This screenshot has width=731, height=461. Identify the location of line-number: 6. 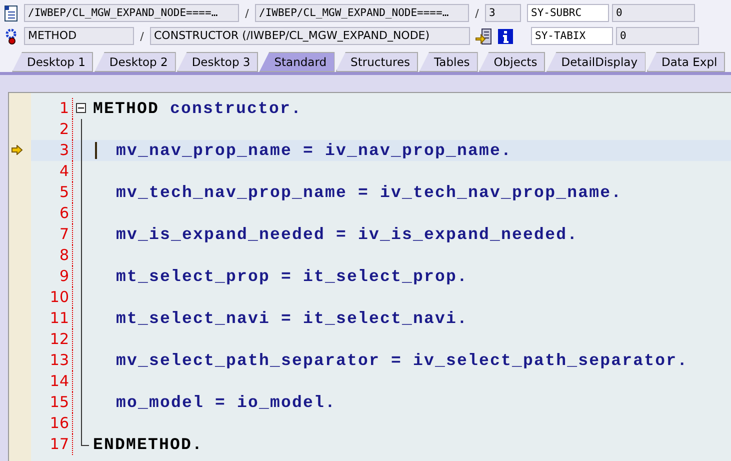
(52, 213).